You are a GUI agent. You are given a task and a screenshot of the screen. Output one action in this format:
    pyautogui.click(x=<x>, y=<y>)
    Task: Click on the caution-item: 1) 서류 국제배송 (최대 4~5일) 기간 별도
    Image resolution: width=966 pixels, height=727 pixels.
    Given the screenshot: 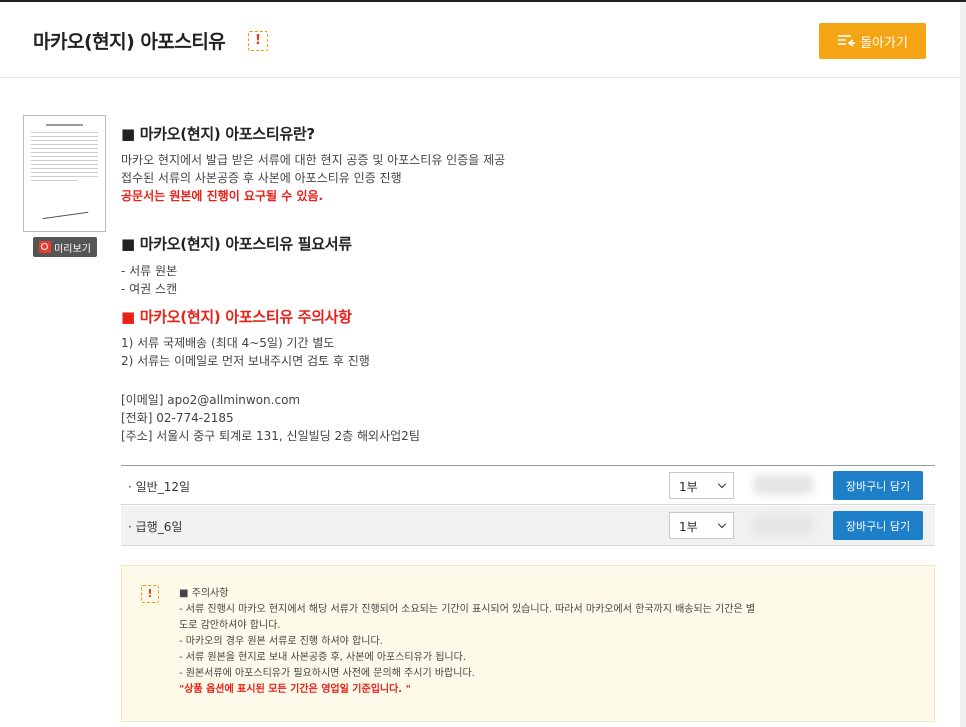 What is the action you would take?
    pyautogui.click(x=228, y=343)
    